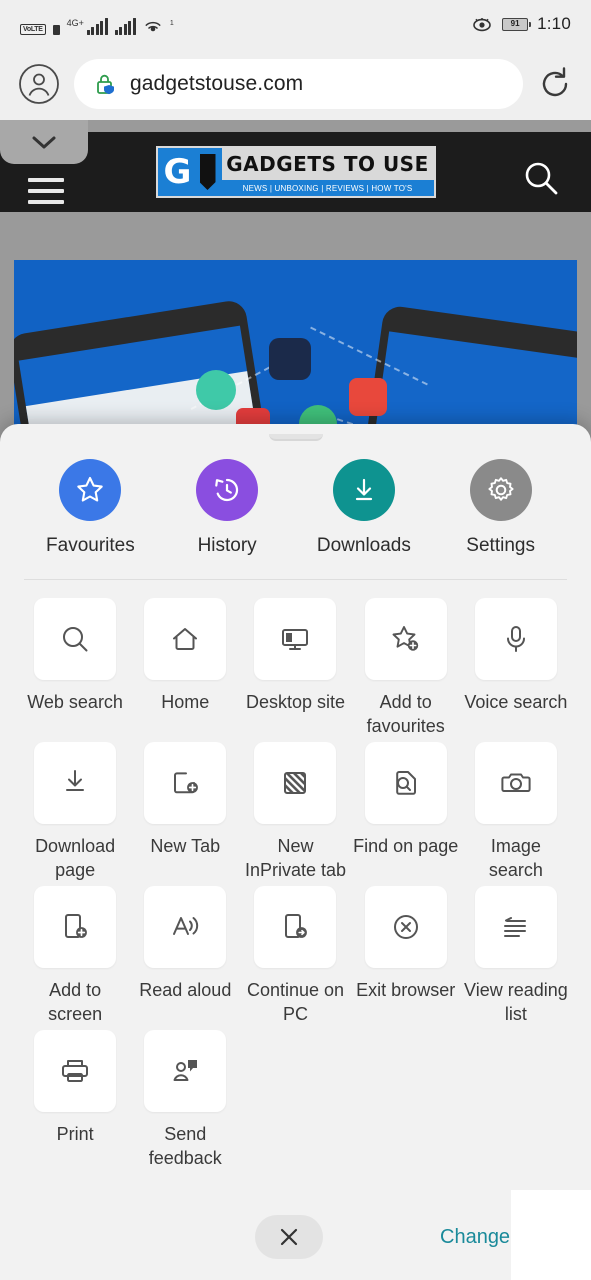 The width and height of the screenshot is (591, 1280). I want to click on star-plus-icon, so click(405, 639).